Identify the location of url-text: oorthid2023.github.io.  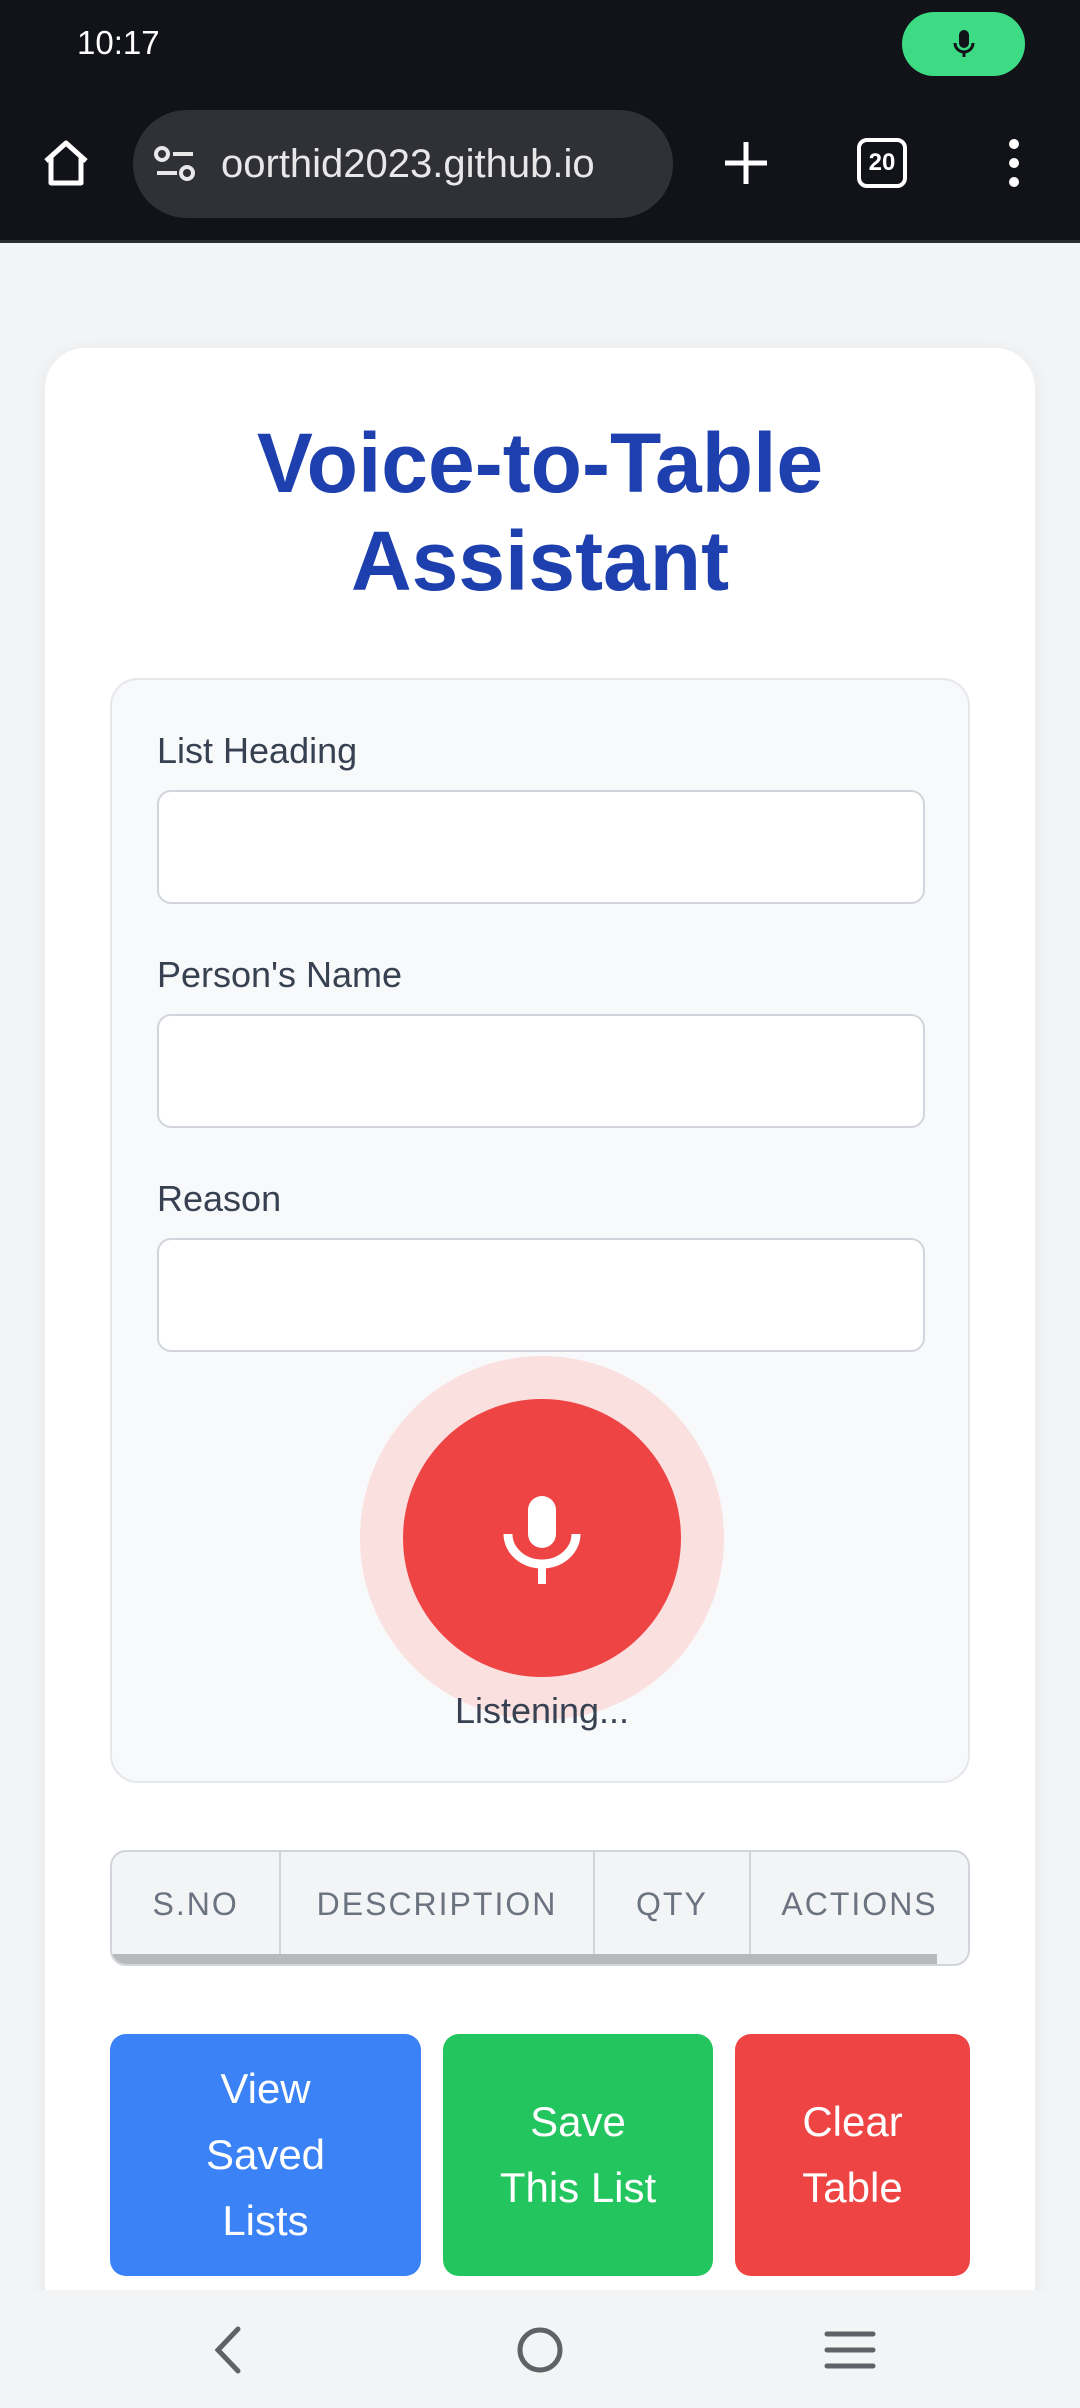
(408, 163).